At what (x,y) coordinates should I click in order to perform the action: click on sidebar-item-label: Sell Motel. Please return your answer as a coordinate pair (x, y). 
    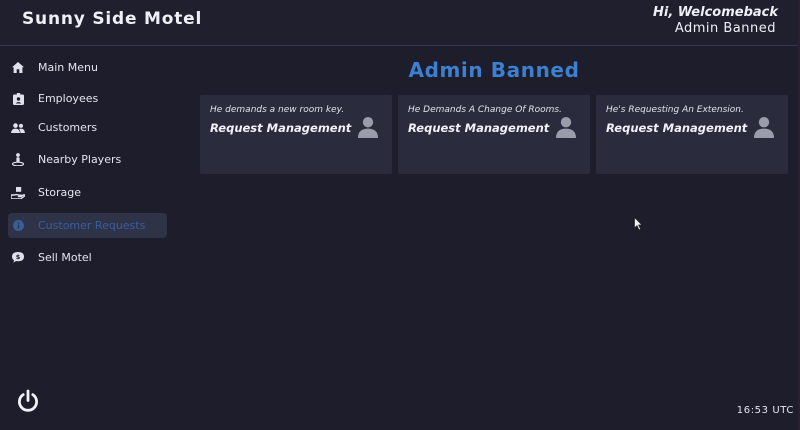
    Looking at the image, I should click on (65, 257).